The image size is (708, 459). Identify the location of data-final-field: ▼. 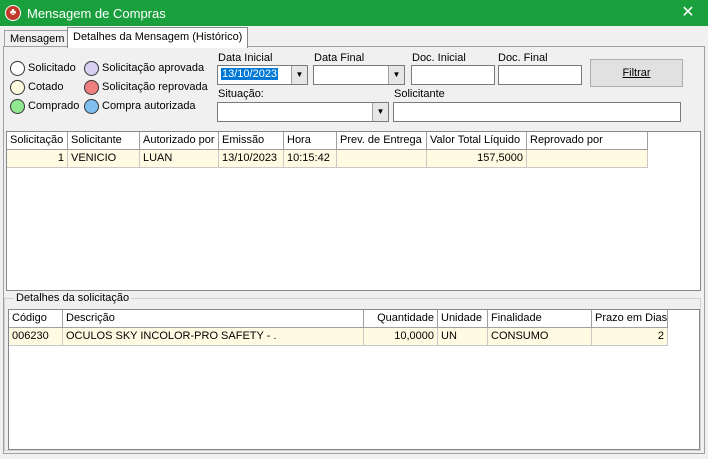
(359, 75).